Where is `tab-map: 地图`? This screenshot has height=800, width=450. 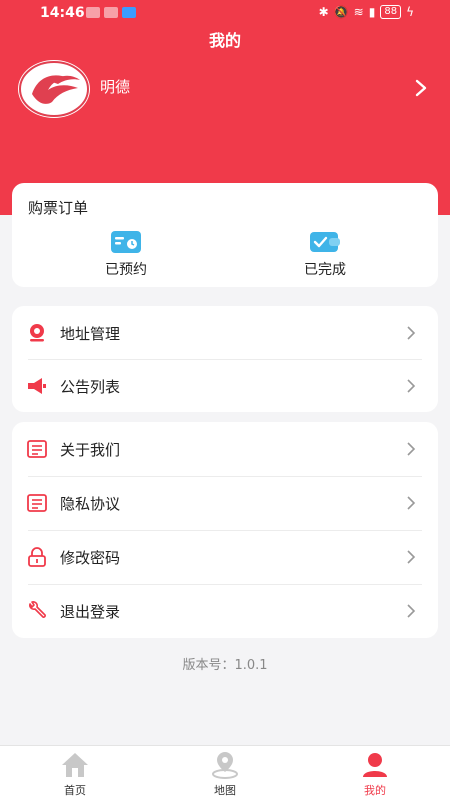 tab-map: 地图 is located at coordinates (225, 774).